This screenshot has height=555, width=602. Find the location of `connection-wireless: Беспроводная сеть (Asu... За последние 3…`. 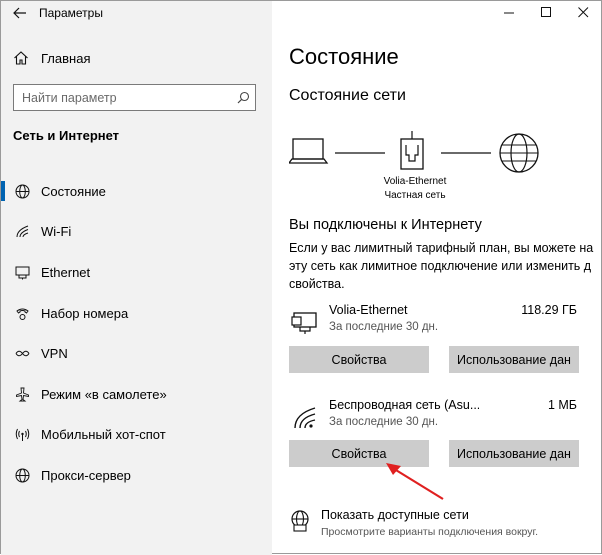

connection-wireless: Беспроводная сеть (Asu... За последние 3… is located at coordinates (445, 416).